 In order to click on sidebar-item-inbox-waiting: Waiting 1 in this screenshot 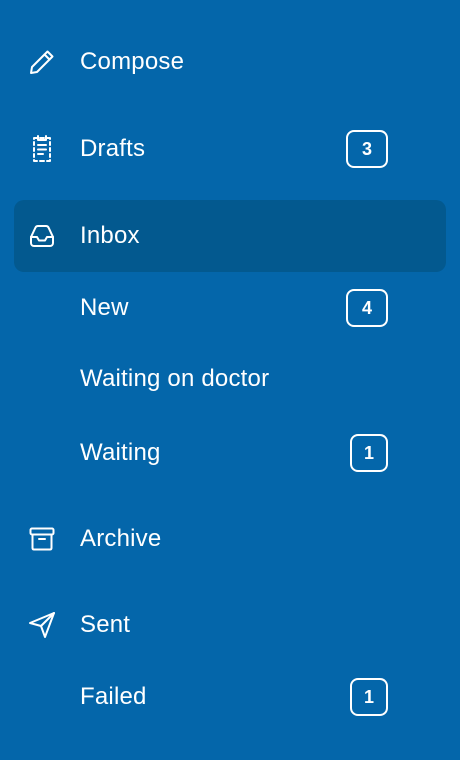, I will do `click(230, 453)`.